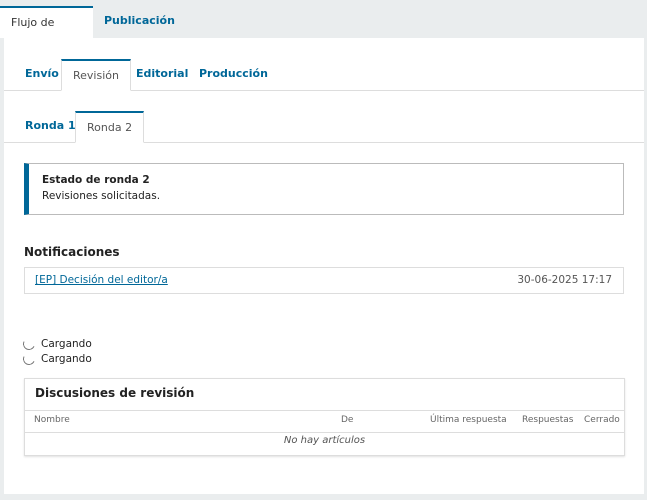  Describe the element at coordinates (233, 74) in the screenshot. I see `tab-production: Producción` at that location.